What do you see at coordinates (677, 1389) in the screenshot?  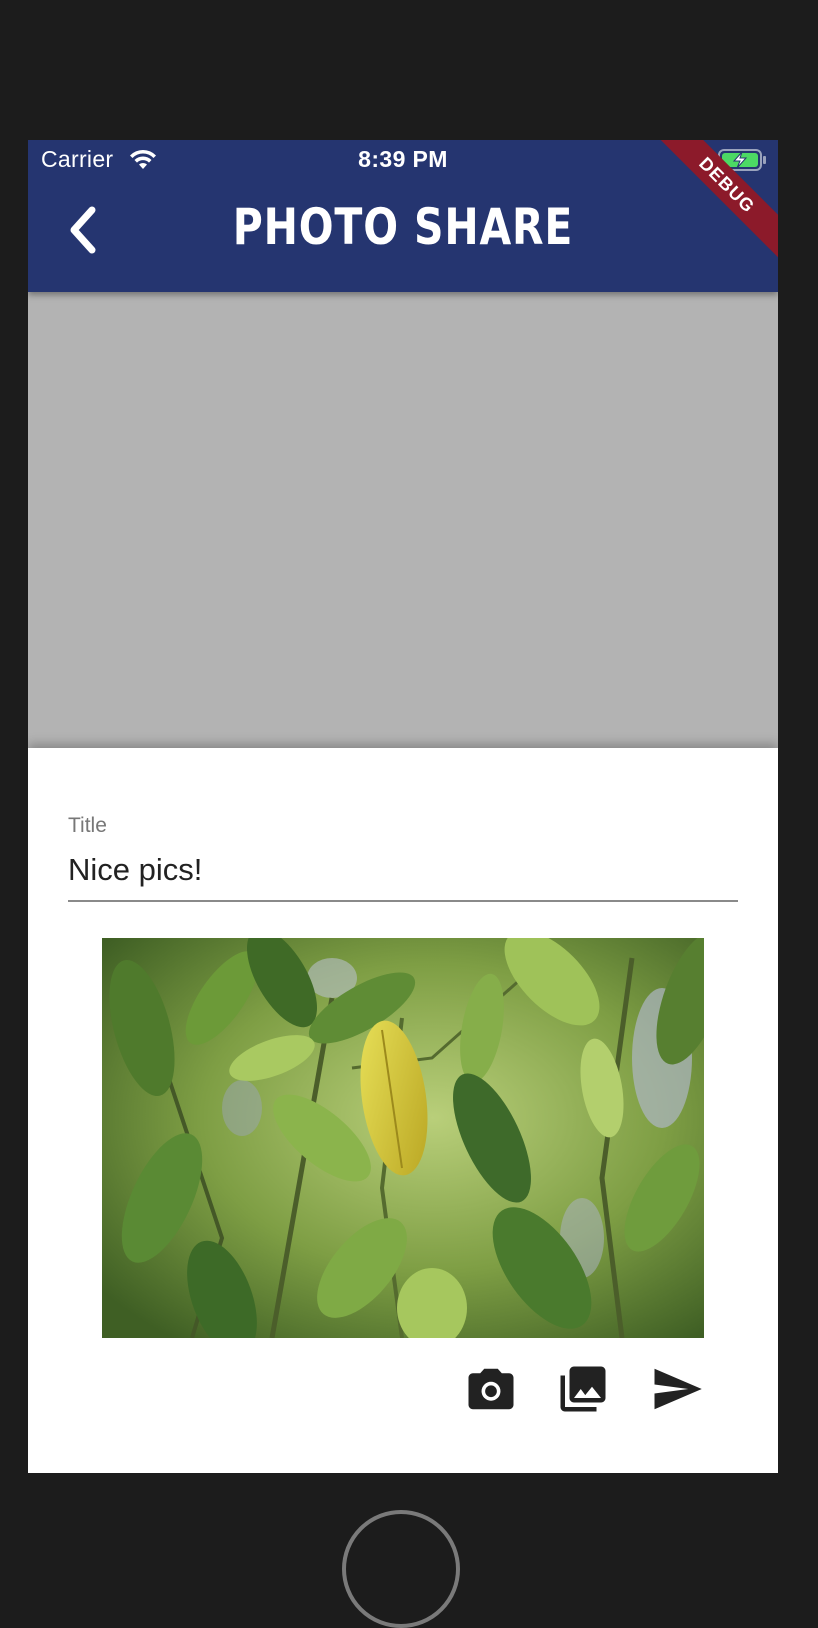 I see `send-icon` at bounding box center [677, 1389].